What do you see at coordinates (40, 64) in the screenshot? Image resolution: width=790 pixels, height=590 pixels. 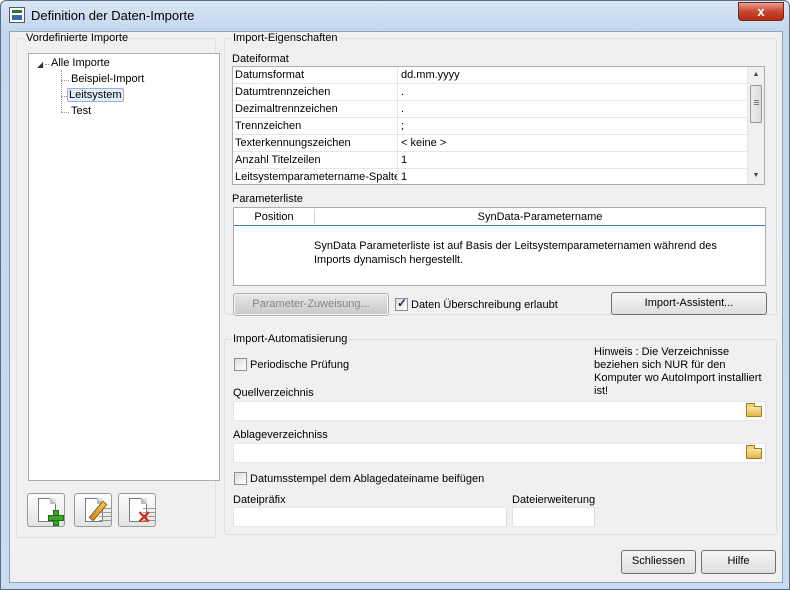 I see `tree-expand-arrow-icon: ◢` at bounding box center [40, 64].